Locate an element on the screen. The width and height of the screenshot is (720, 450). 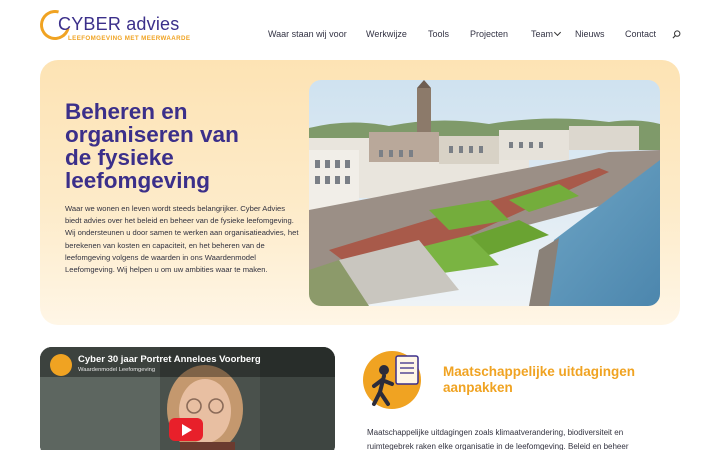
nav-item-tools: Tools is located at coordinates (438, 34).